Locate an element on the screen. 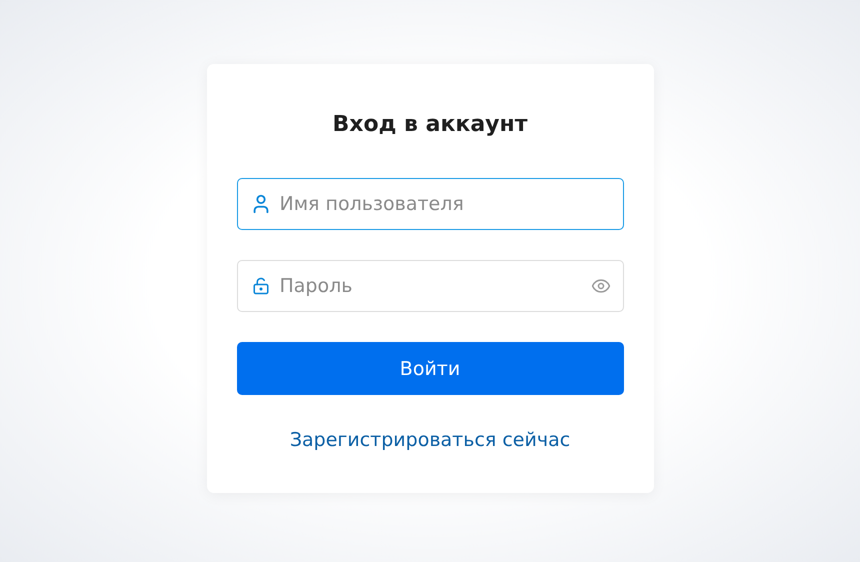 The image size is (860, 562). password-field: Пароль is located at coordinates (430, 286).